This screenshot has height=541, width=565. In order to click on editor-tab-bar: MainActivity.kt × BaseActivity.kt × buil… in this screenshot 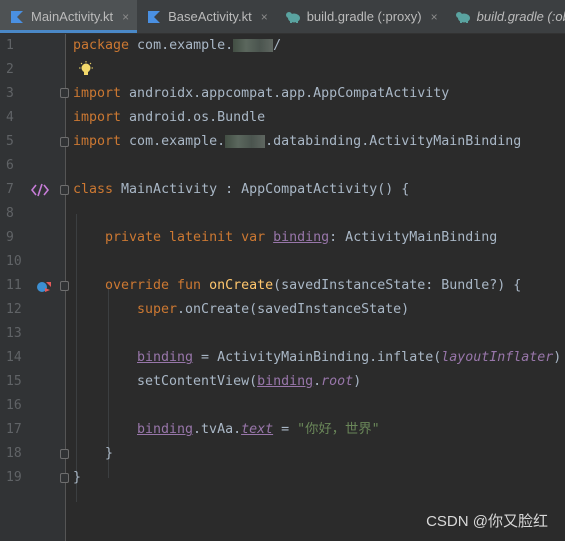, I will do `click(282, 17)`.